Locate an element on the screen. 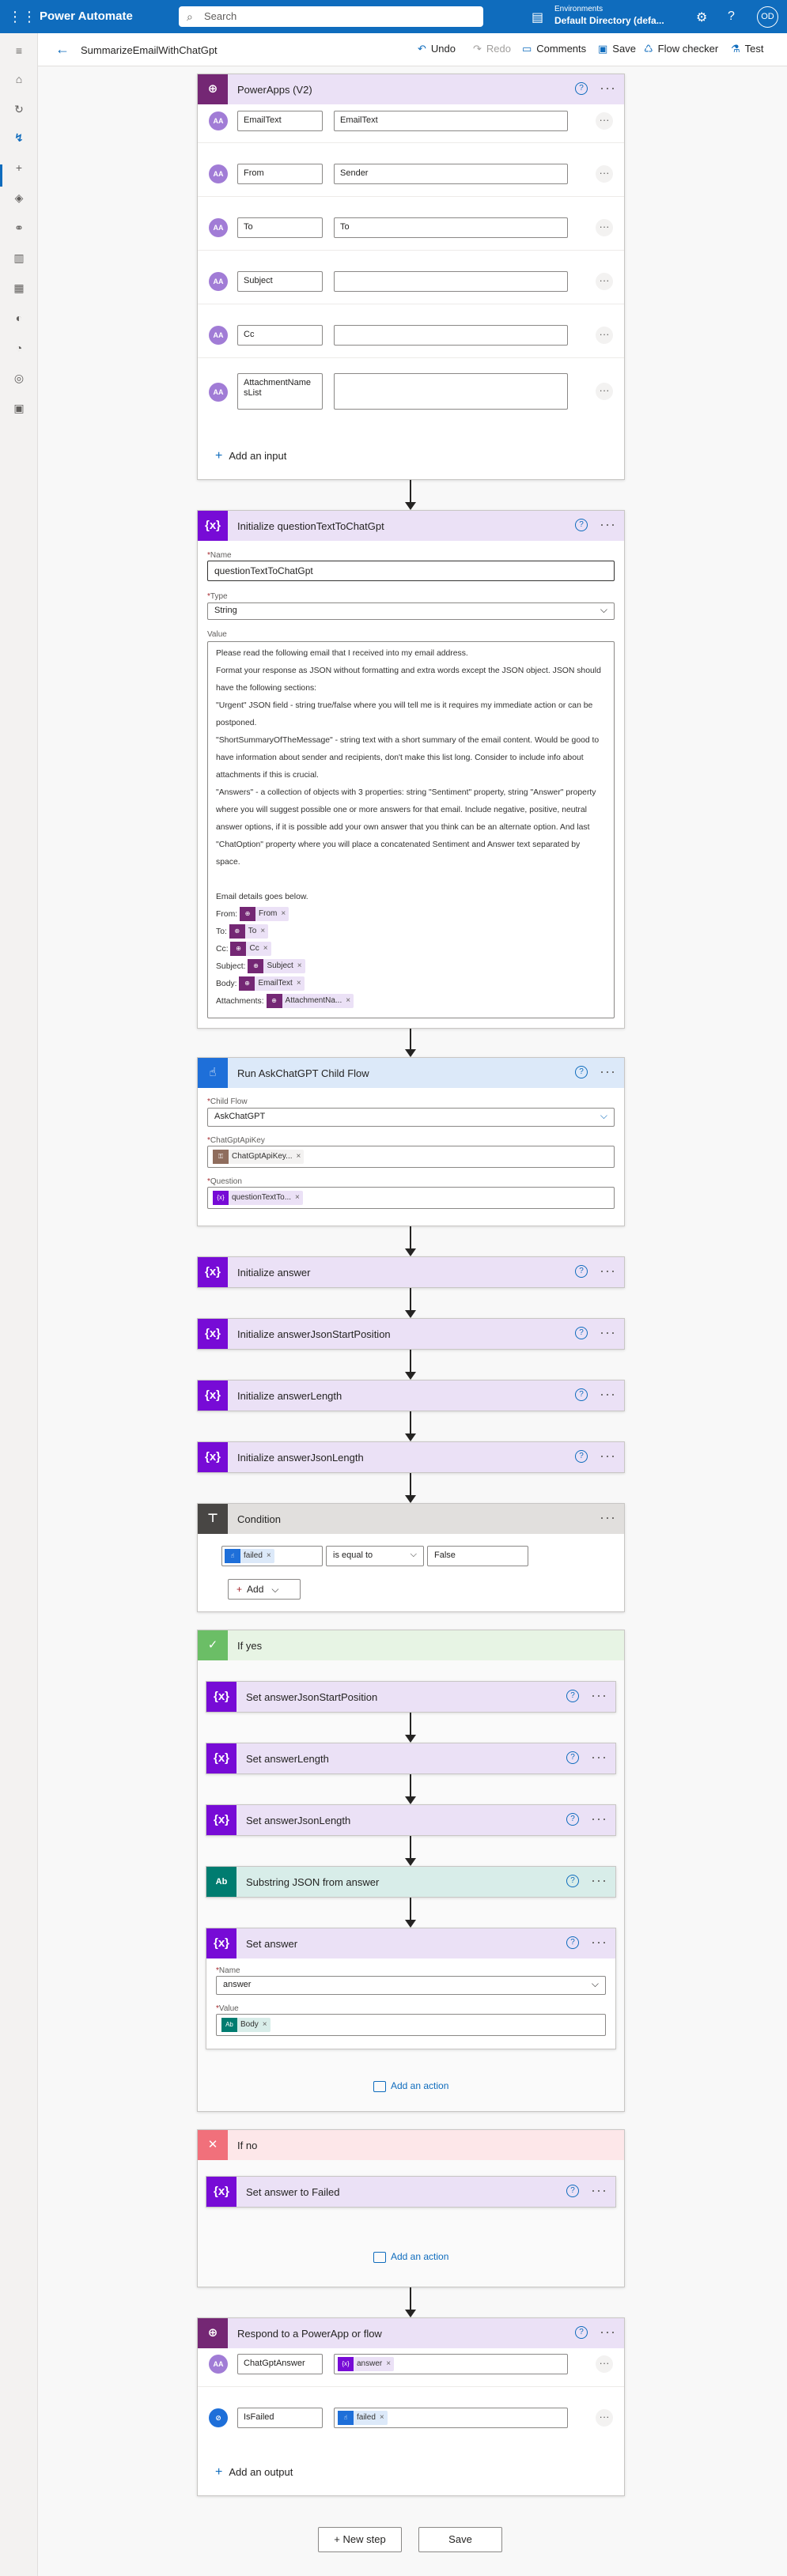 The height and width of the screenshot is (2576, 787). step-header: {x} Set answerJsonStartPosition ? ··· is located at coordinates (410, 1697).